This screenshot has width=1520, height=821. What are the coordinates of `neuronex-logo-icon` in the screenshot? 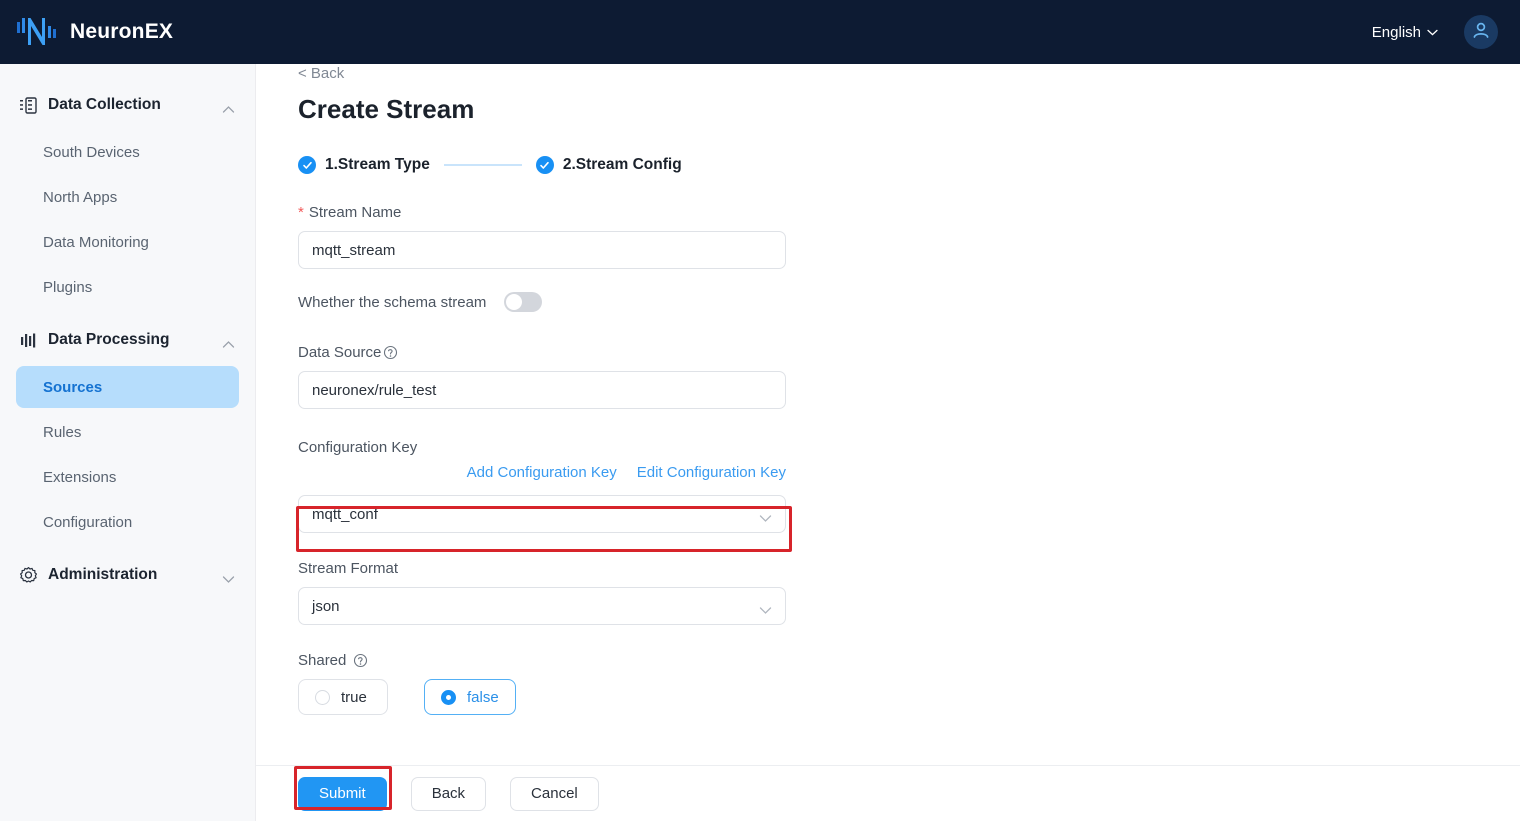 It's located at (38, 32).